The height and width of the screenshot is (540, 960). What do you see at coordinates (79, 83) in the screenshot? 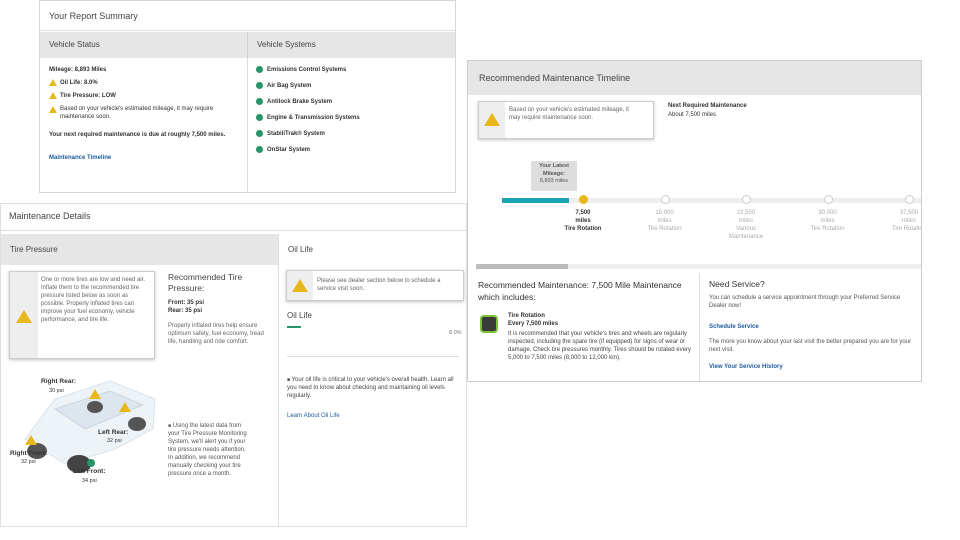
I see `oil-life-text: Oil Life: 8.0%` at bounding box center [79, 83].